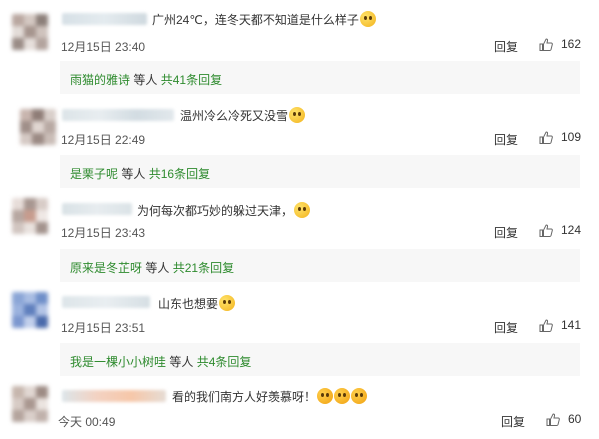 This screenshot has width=599, height=439. Describe the element at coordinates (264, 19) in the screenshot. I see `comment-text: 广州24℃，连冬天都不知道是什么样子` at that location.